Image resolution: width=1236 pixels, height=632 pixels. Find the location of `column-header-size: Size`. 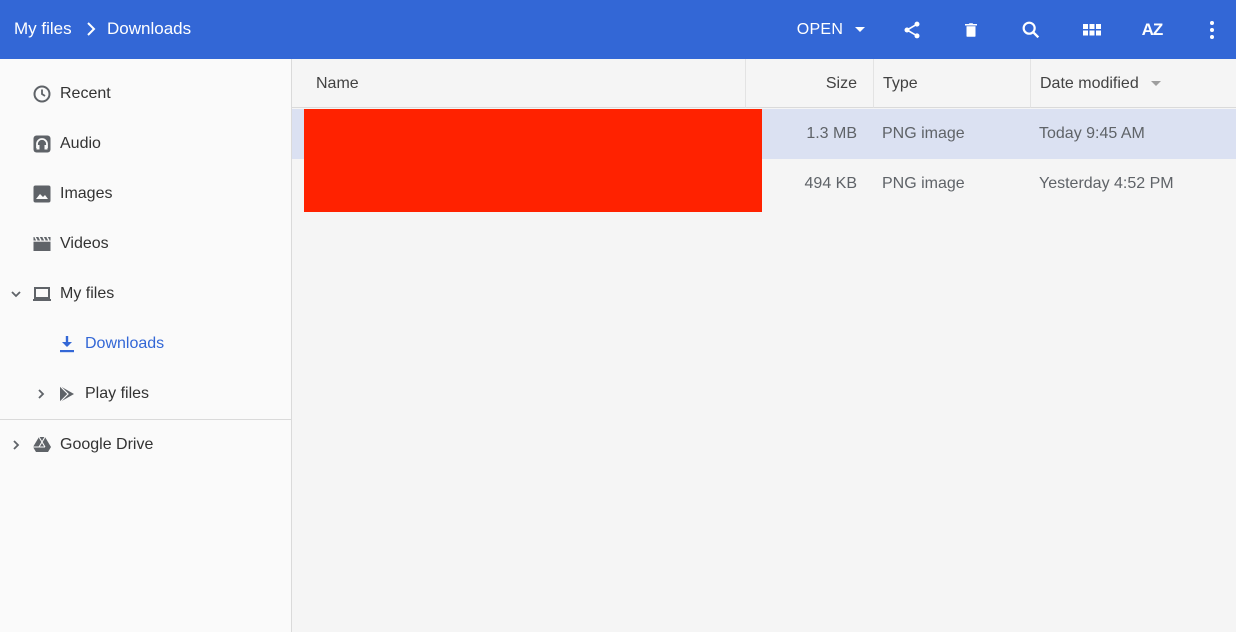

column-header-size: Size is located at coordinates (809, 83).